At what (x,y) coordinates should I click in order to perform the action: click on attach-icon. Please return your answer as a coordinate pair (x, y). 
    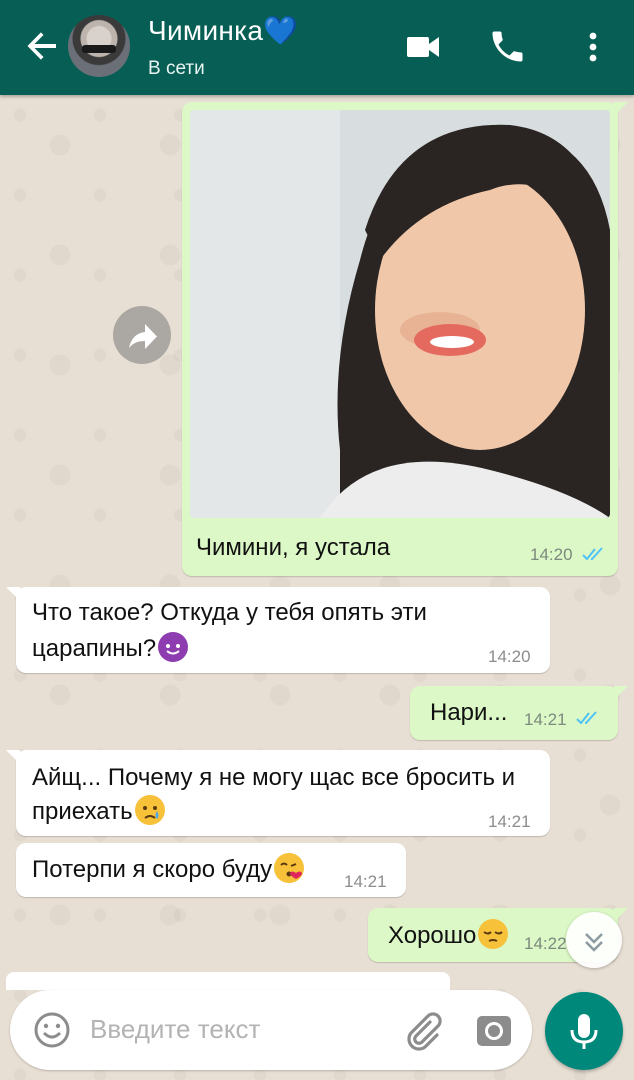
    Looking at the image, I should click on (422, 1030).